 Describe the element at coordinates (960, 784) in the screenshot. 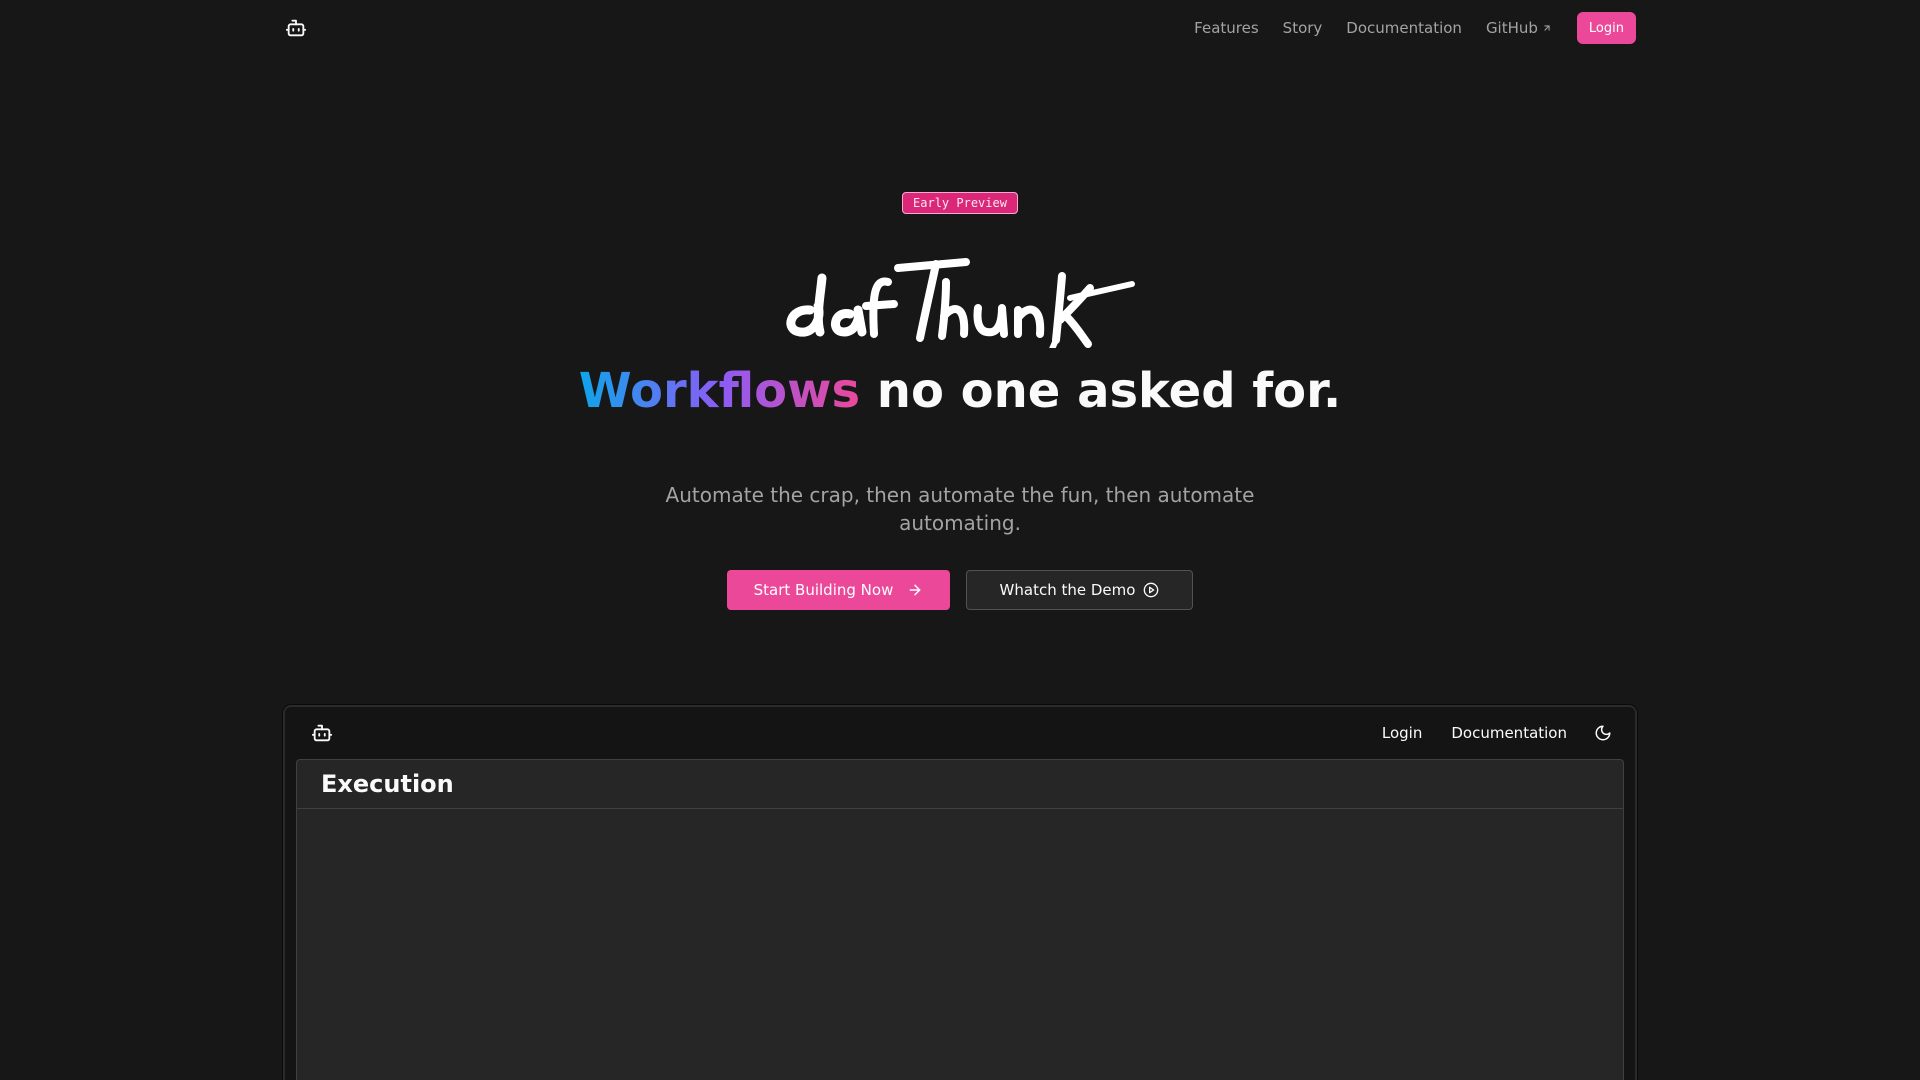

I see `execution-panel-header: Execution` at that location.